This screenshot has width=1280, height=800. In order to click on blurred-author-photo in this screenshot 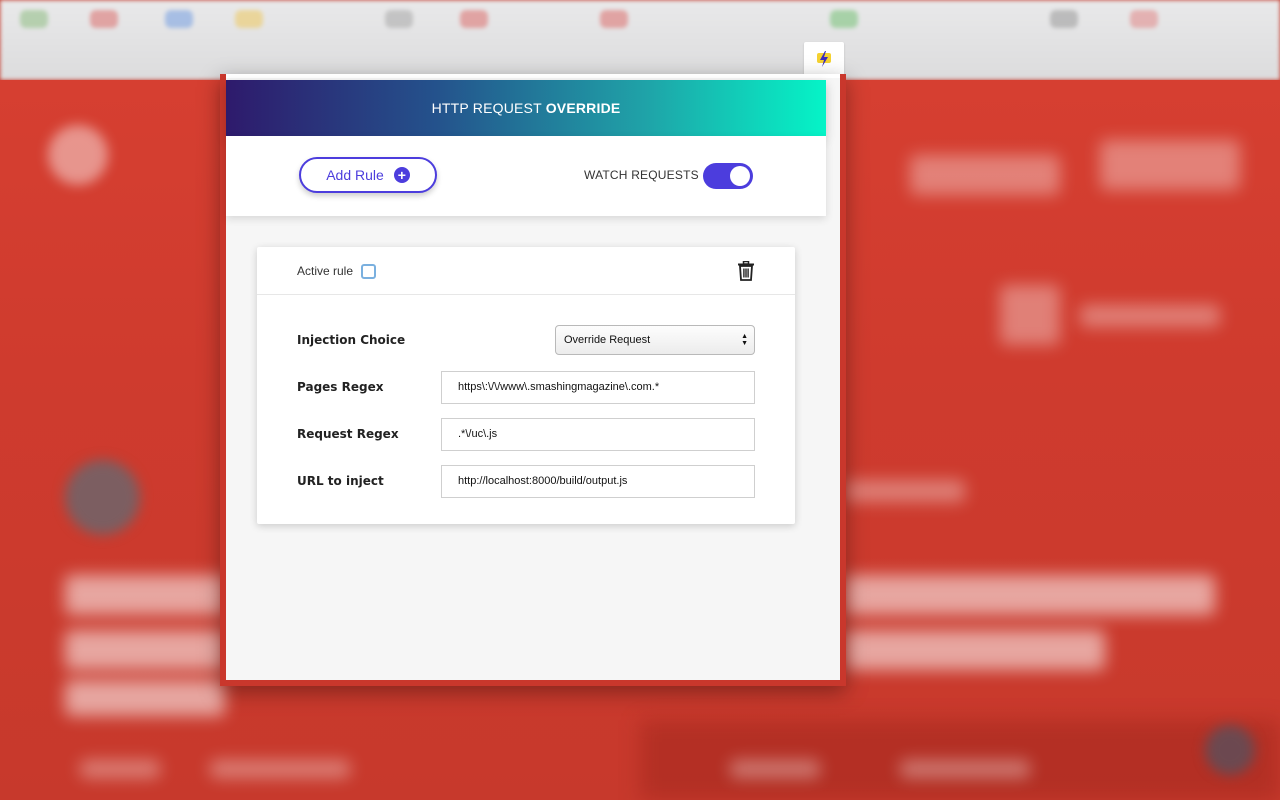, I will do `click(102, 497)`.